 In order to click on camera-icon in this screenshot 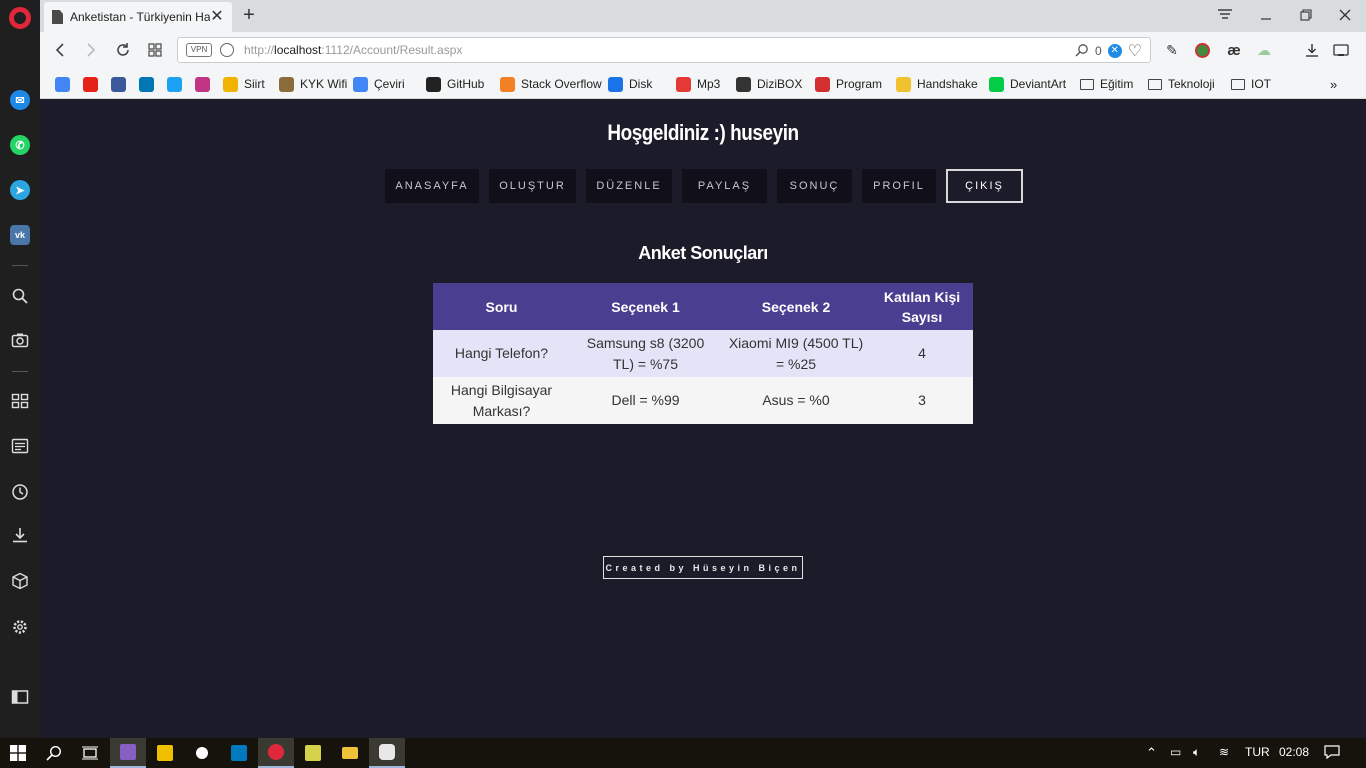, I will do `click(20, 340)`.